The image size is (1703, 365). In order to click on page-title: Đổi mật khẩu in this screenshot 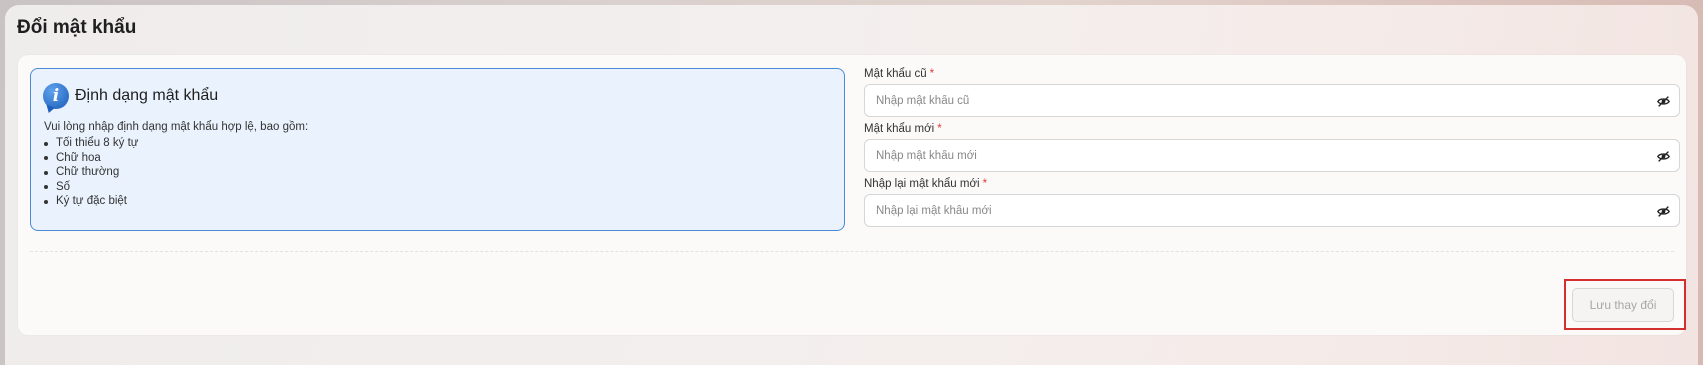, I will do `click(77, 27)`.